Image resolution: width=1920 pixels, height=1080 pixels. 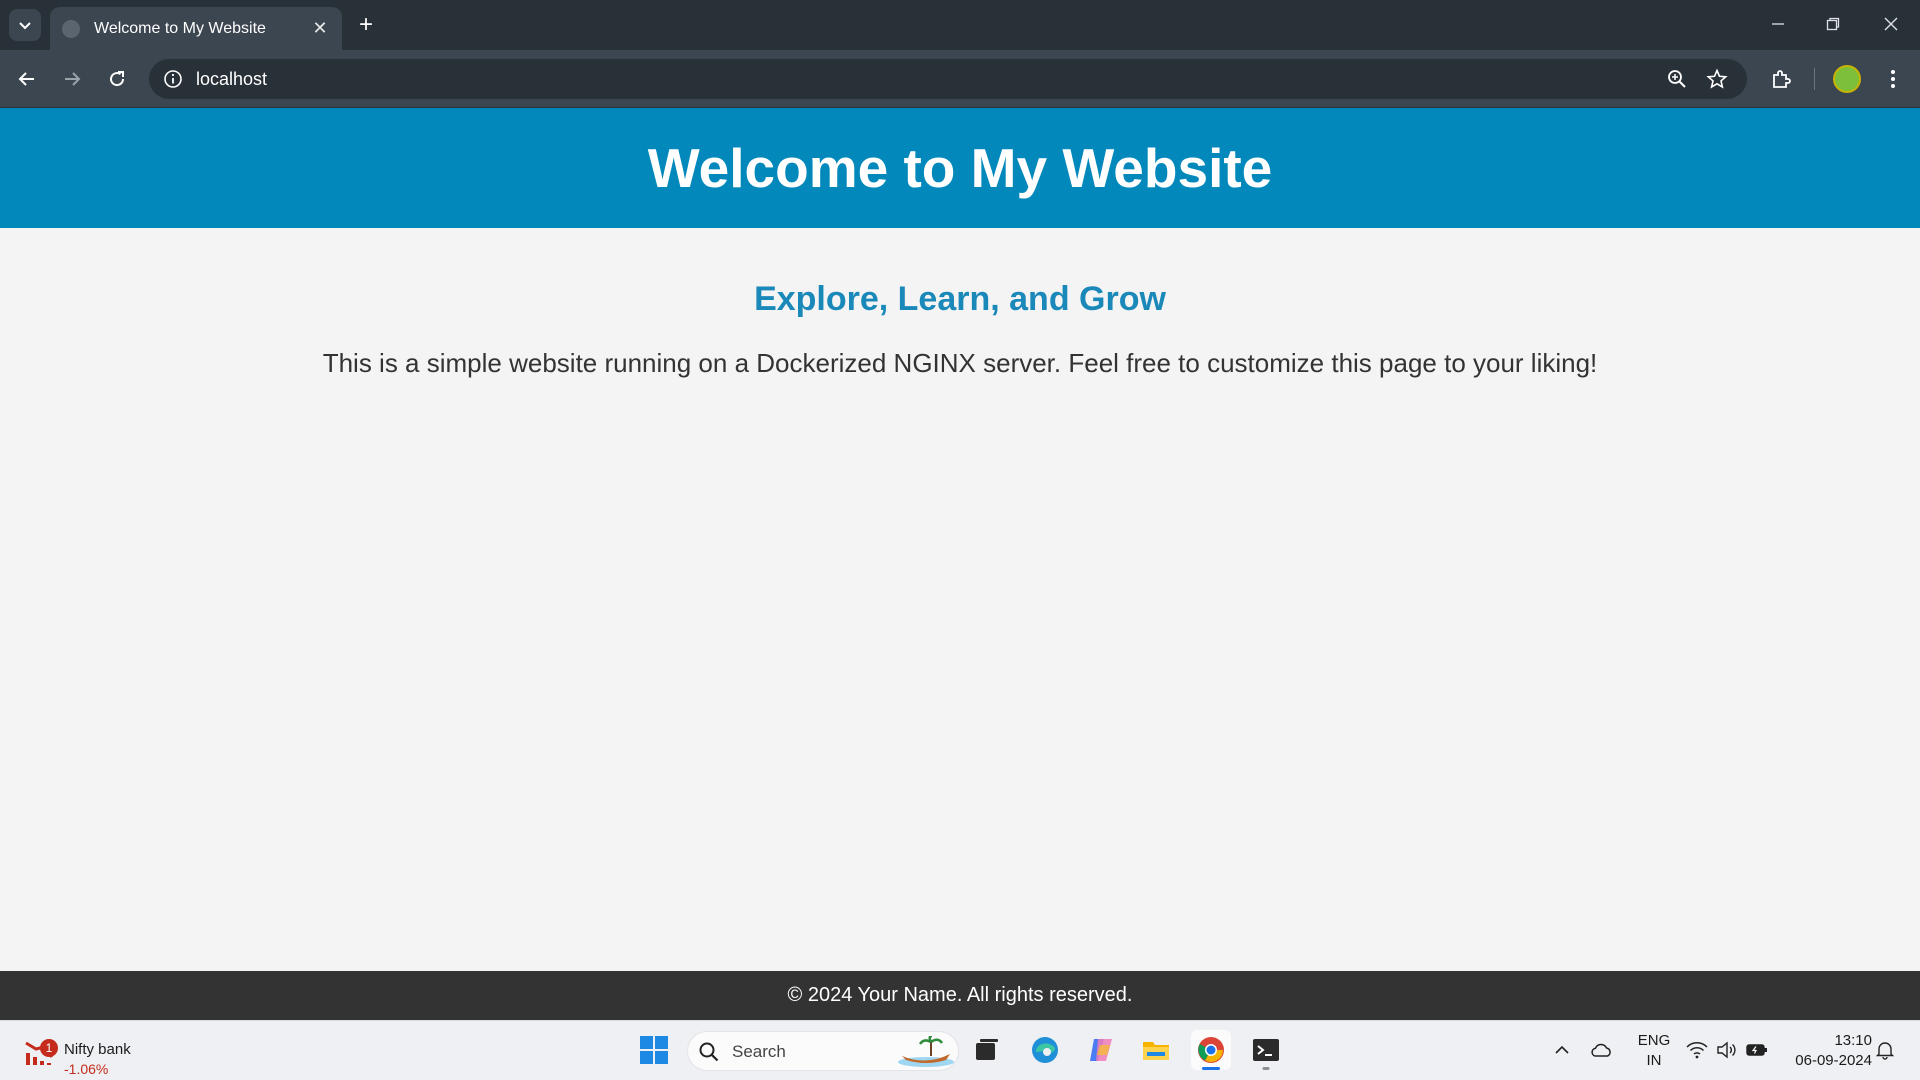 I want to click on input-language: ENG IN, so click(x=1654, y=1051).